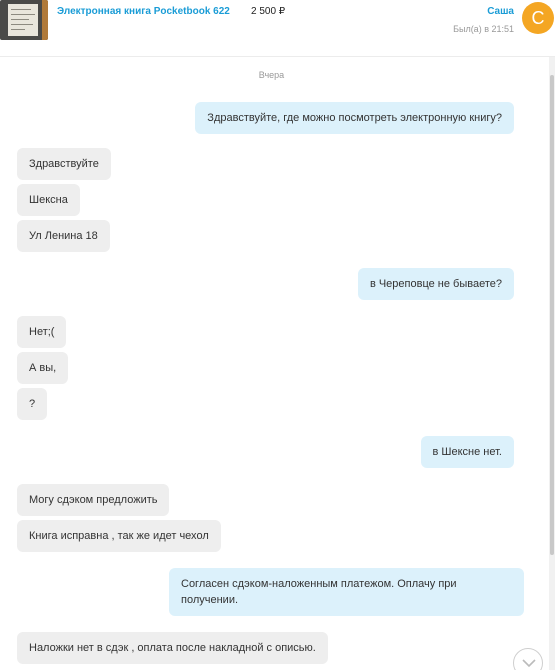 This screenshot has height=670, width=555. What do you see at coordinates (93, 500) in the screenshot?
I see `message-incoming: Могу сдэком предложить` at bounding box center [93, 500].